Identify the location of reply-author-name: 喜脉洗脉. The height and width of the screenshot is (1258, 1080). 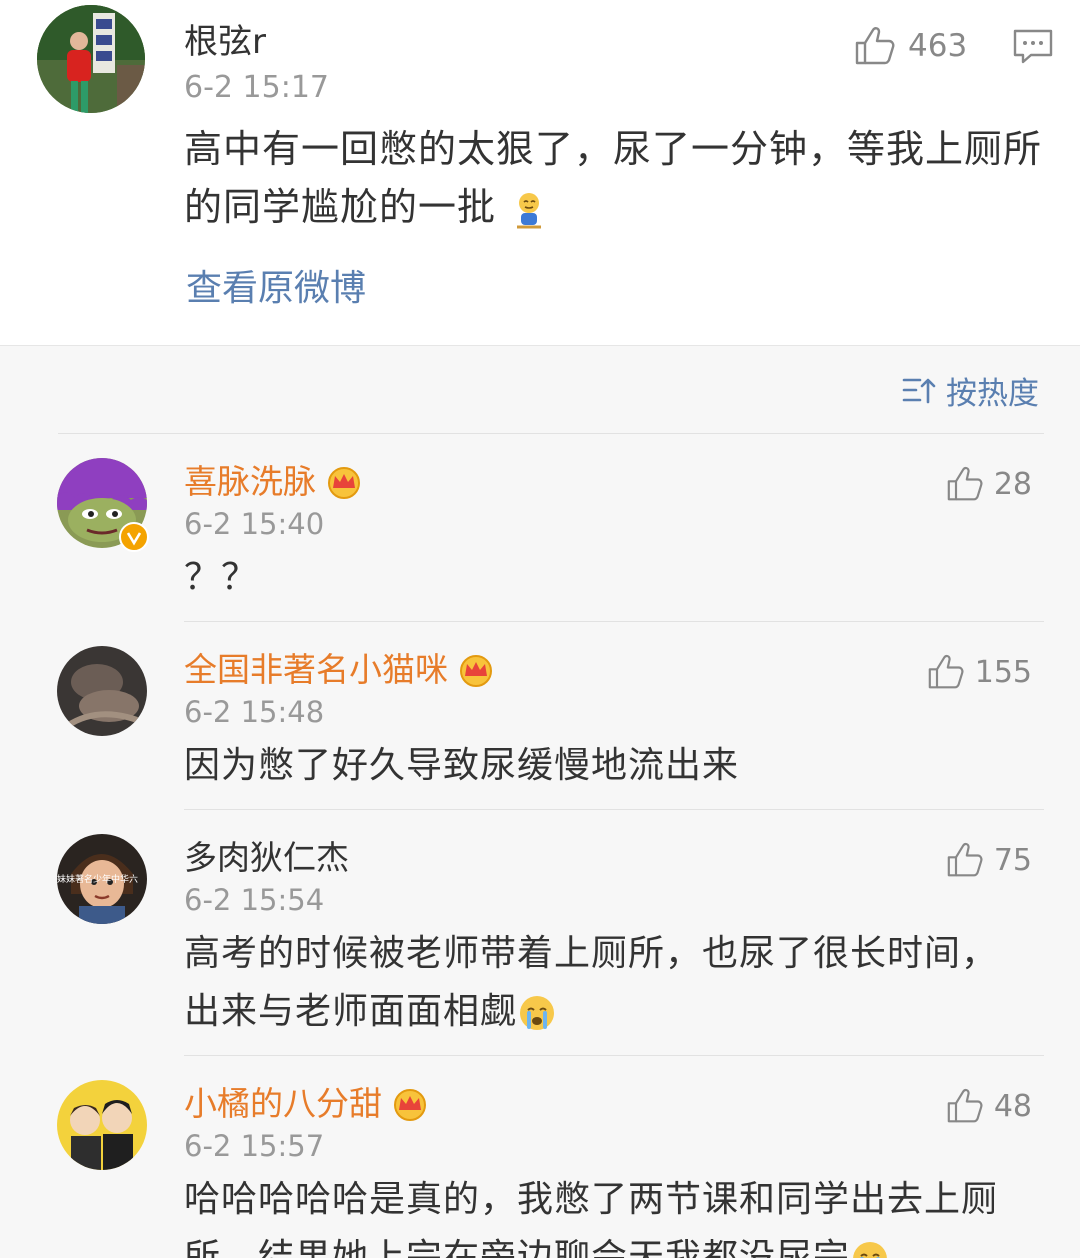
(250, 481).